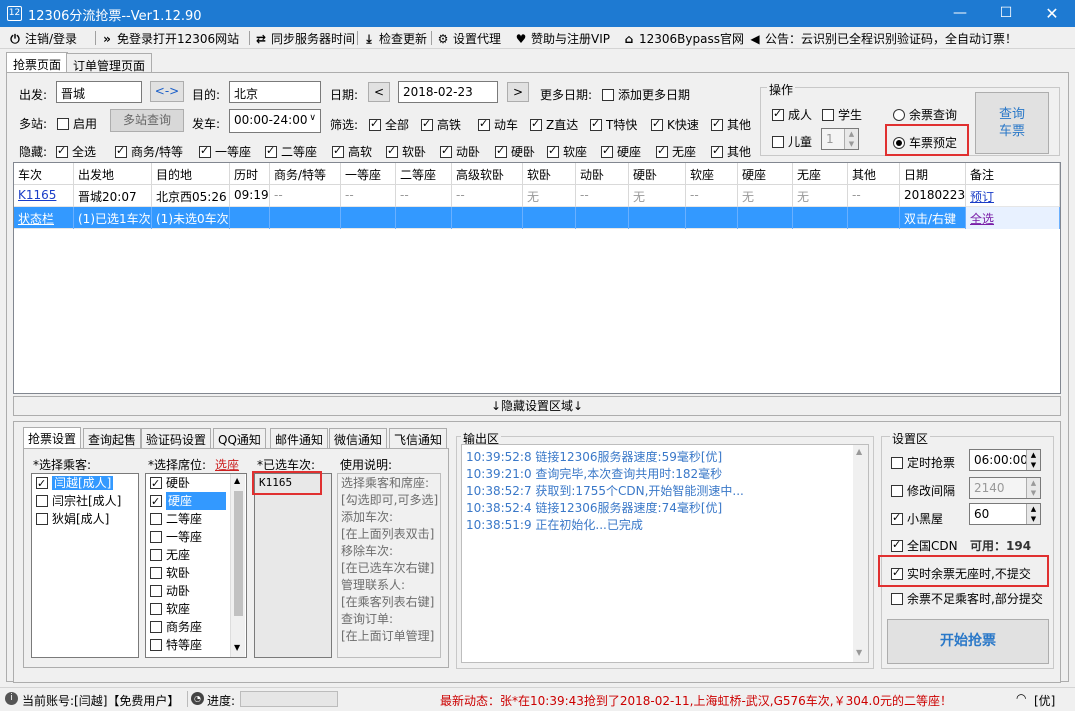 This screenshot has width=1075, height=711. I want to click on column-header: 商务/特等, so click(305, 174).